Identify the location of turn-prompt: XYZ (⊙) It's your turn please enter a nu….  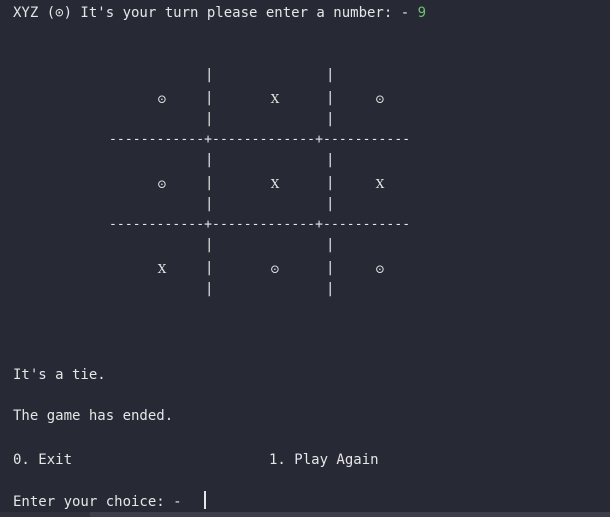
(215, 13).